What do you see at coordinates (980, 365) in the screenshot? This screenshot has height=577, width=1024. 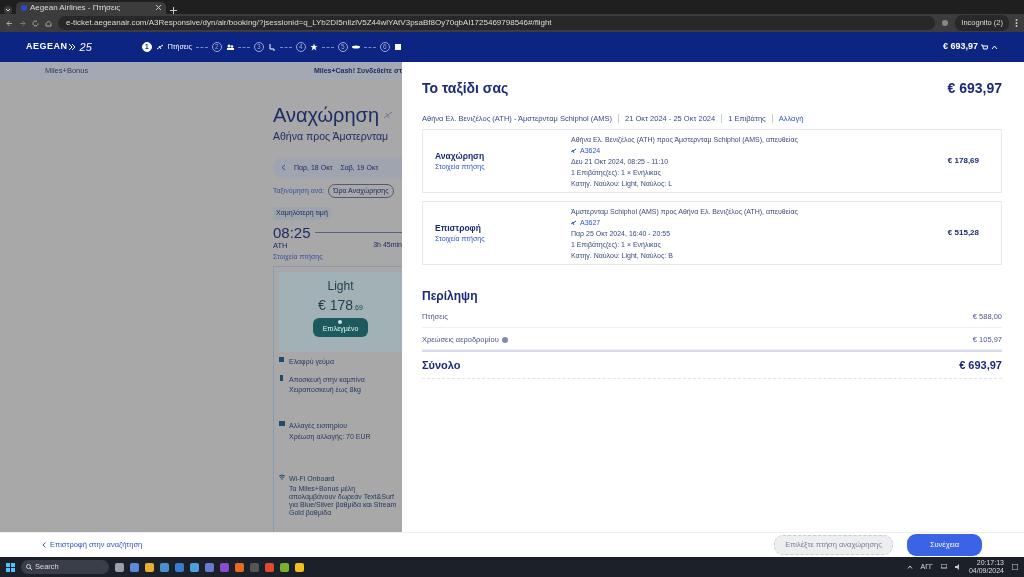 I see `total-value: € 693,97` at bounding box center [980, 365].